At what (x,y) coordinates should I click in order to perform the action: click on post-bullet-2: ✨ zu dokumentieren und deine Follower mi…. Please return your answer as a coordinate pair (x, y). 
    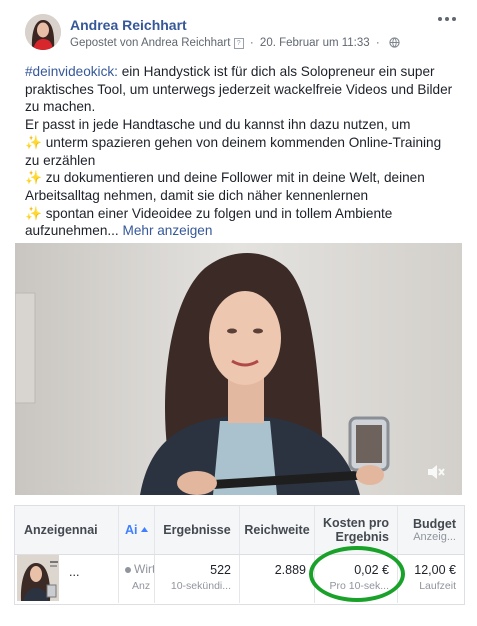
    Looking at the image, I should click on (240, 186).